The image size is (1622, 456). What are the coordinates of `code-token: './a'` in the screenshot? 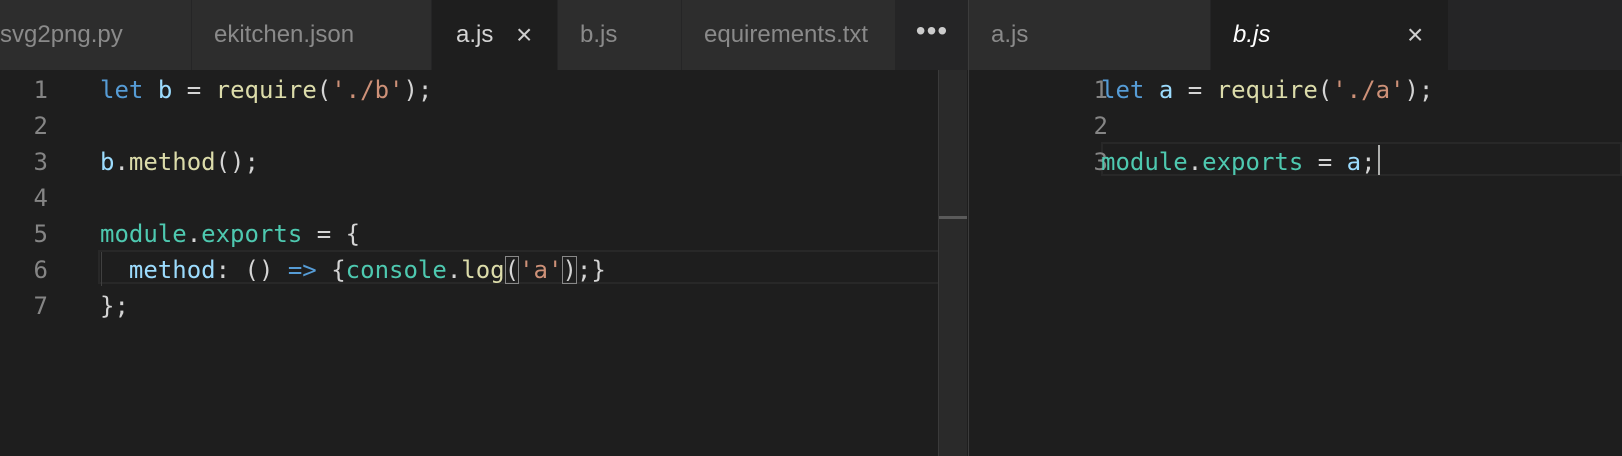 It's located at (1368, 90).